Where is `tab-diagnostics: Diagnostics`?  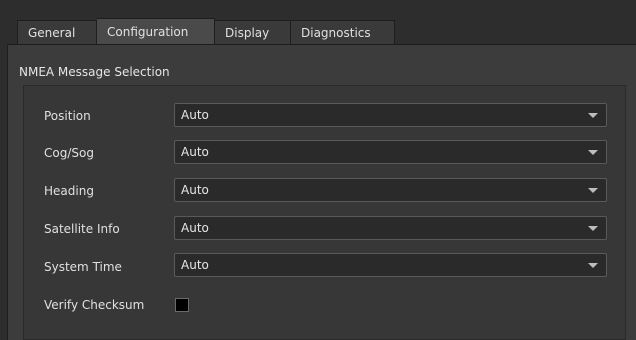 tab-diagnostics: Diagnostics is located at coordinates (343, 32).